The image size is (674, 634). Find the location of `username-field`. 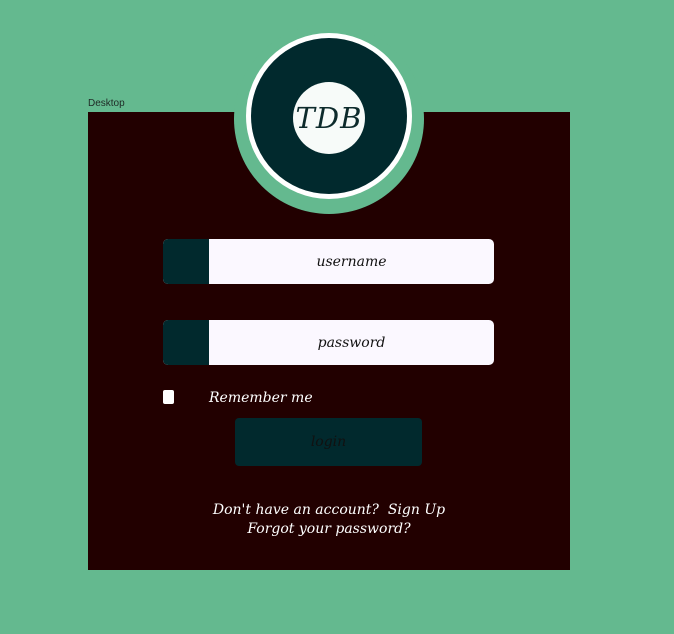

username-field is located at coordinates (328, 261).